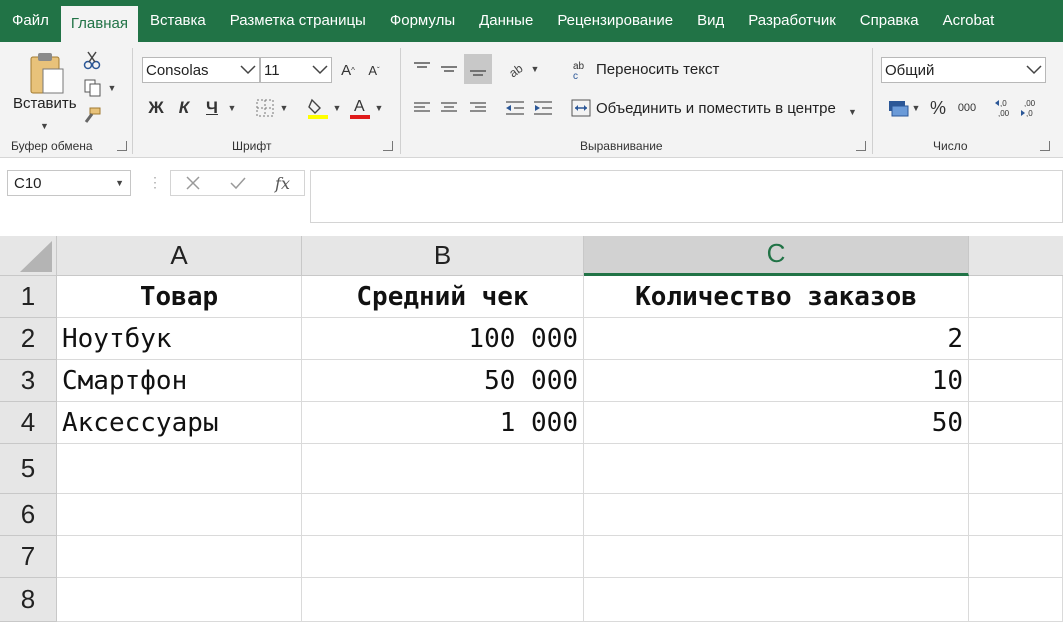 This screenshot has width=1063, height=622. I want to click on cell-c3: 10, so click(776, 381).